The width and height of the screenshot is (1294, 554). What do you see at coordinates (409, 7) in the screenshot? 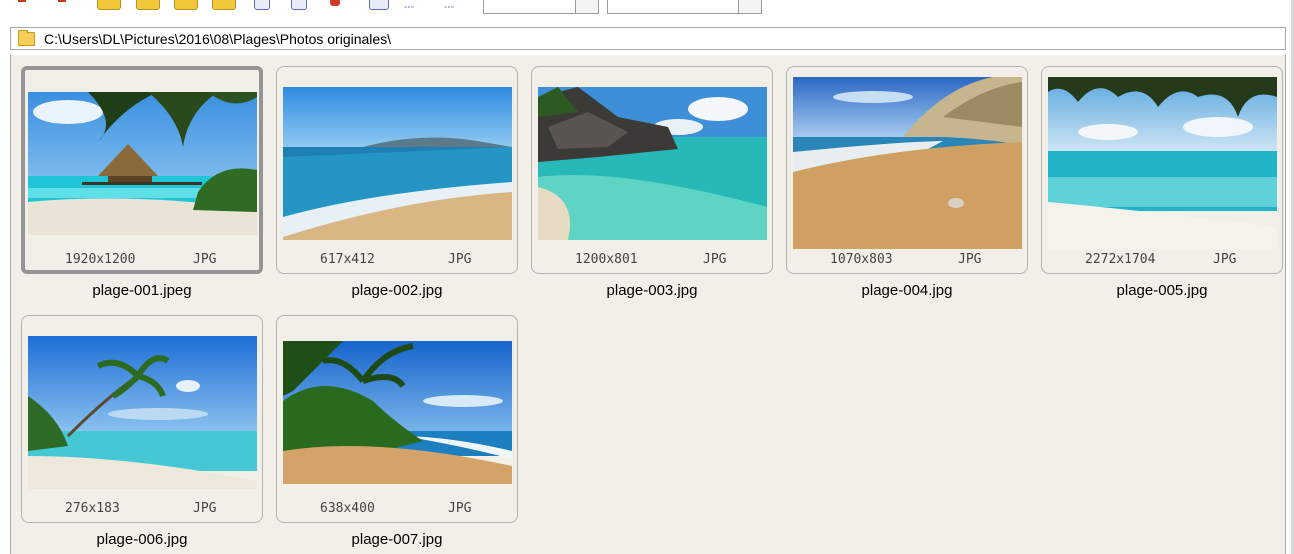
I see `view-list-icon: ▫▫▫` at bounding box center [409, 7].